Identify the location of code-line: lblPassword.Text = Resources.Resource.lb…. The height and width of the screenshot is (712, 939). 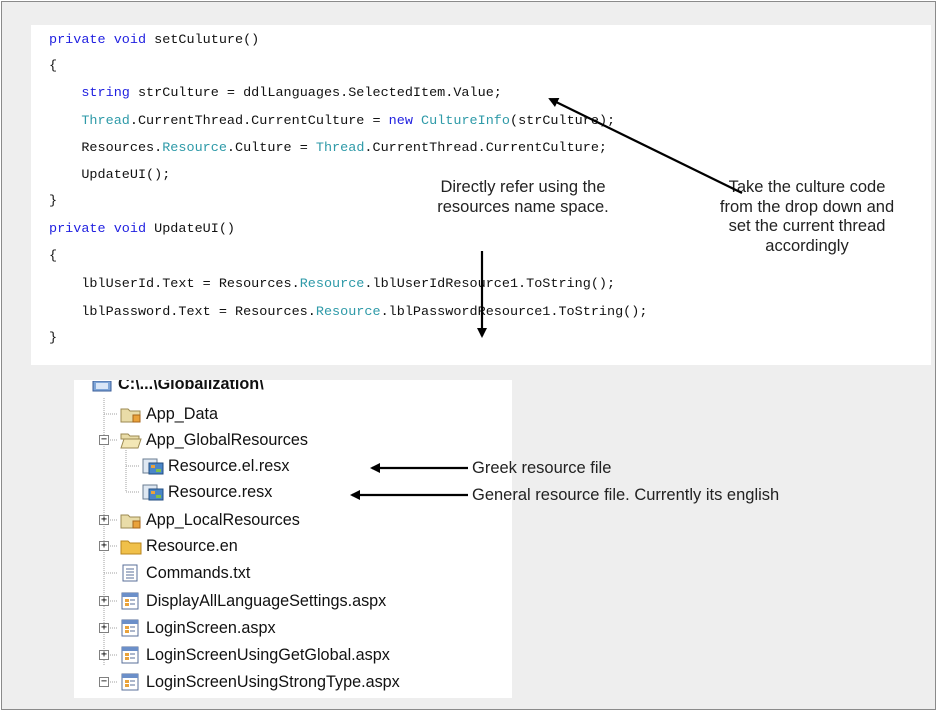
(348, 312).